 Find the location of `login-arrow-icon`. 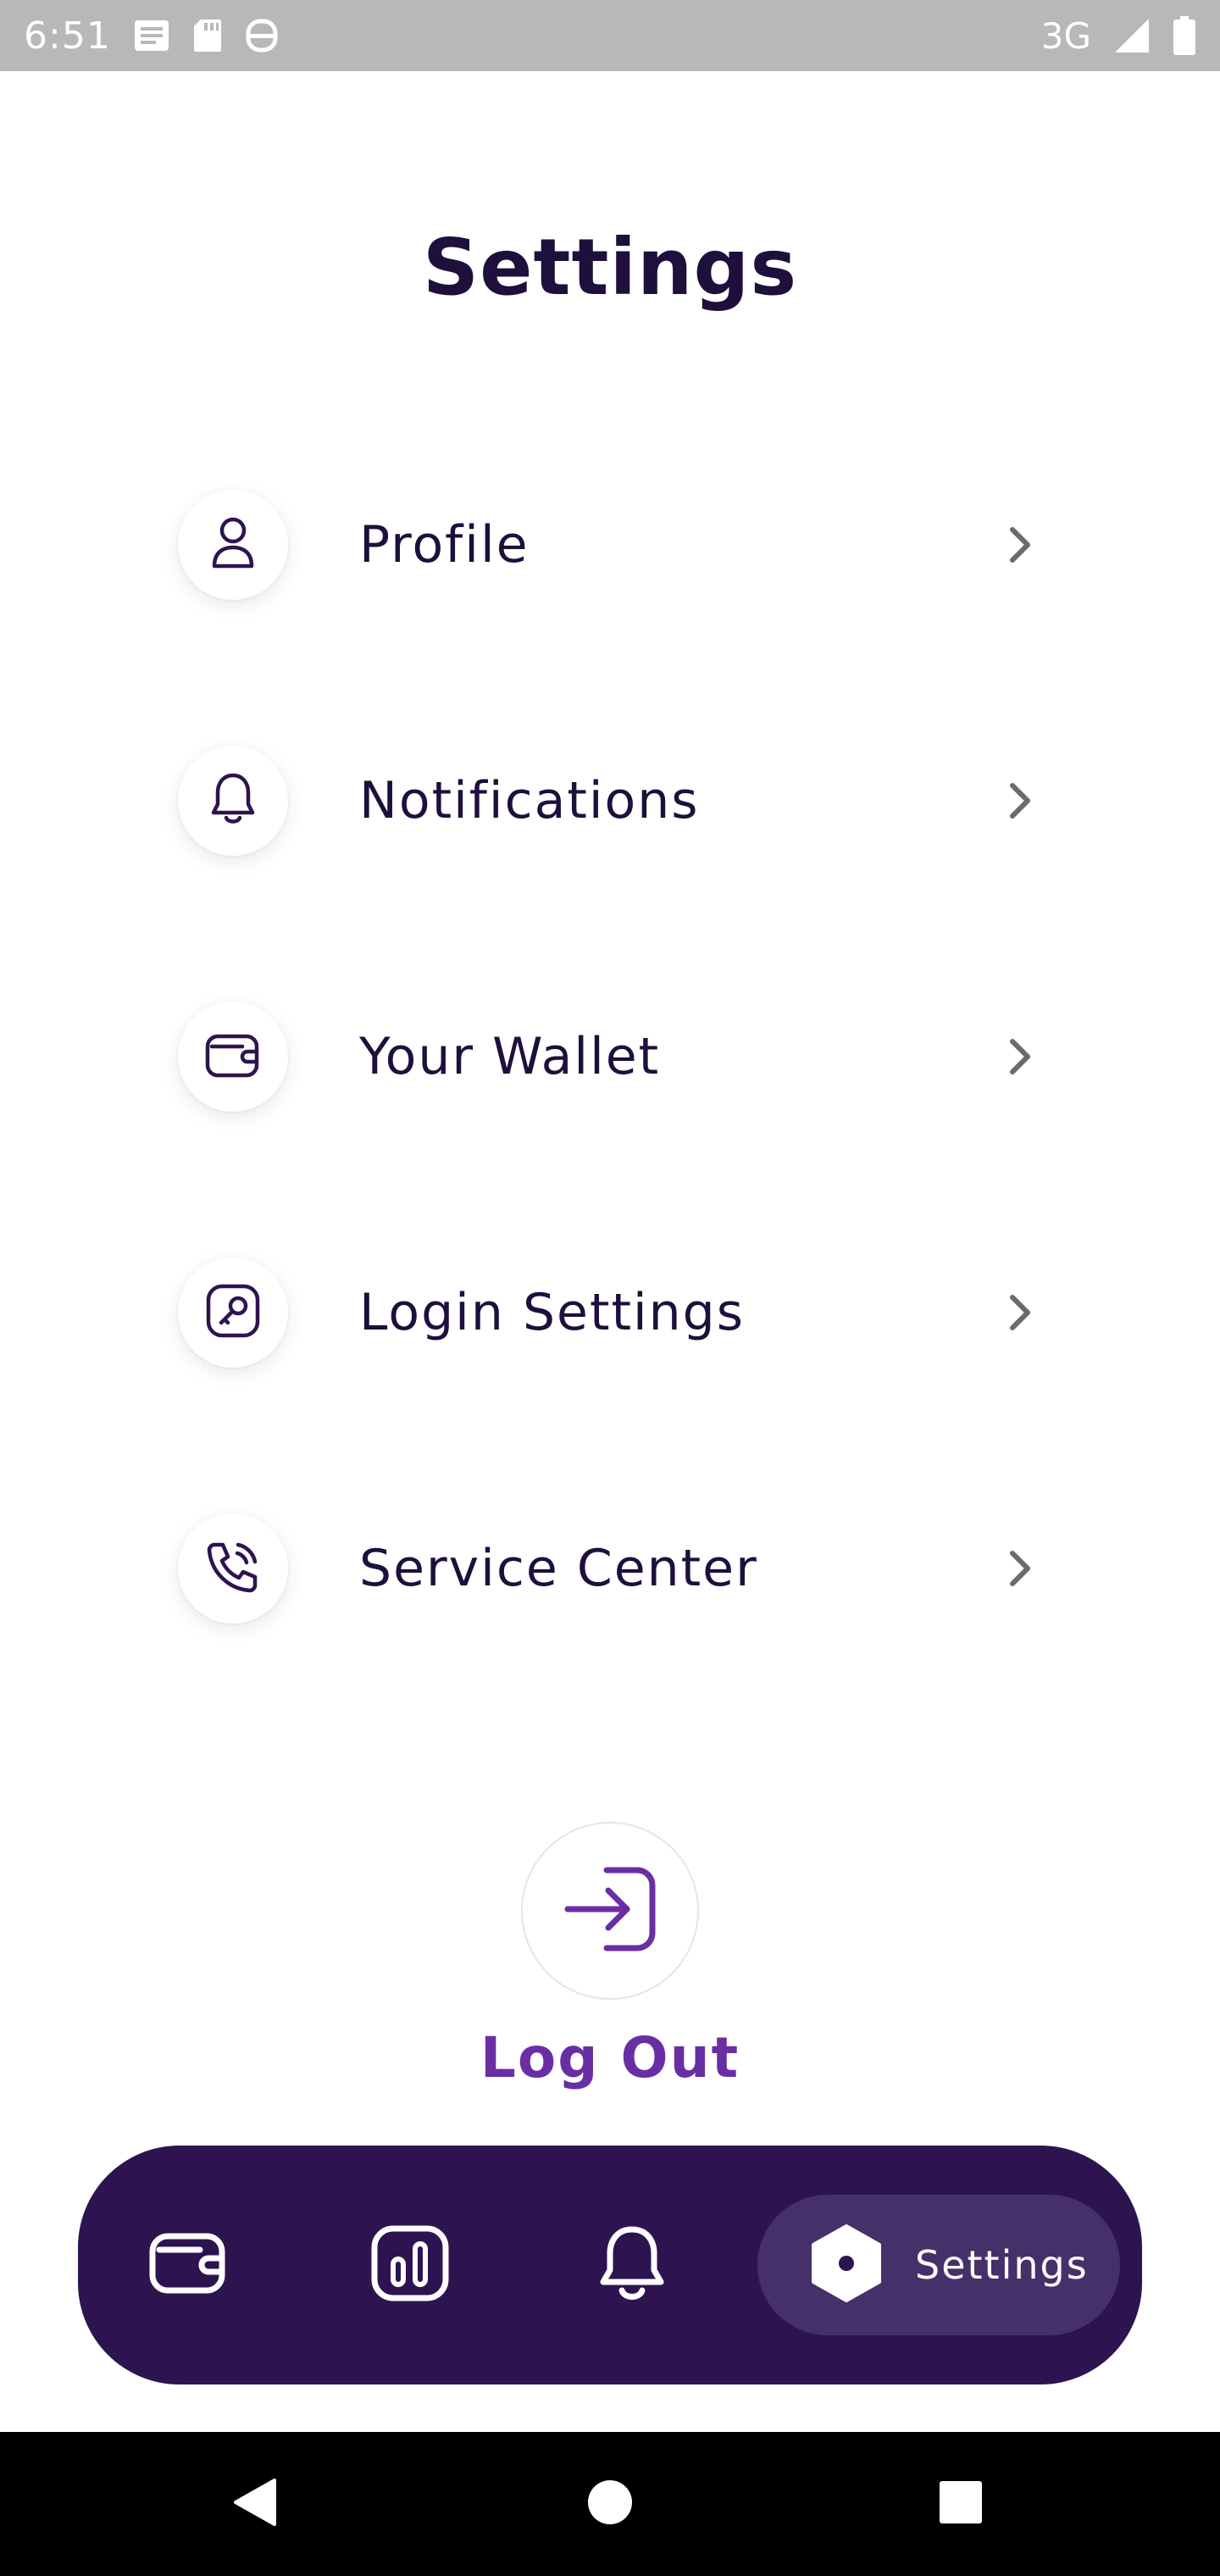

login-arrow-icon is located at coordinates (610, 1911).